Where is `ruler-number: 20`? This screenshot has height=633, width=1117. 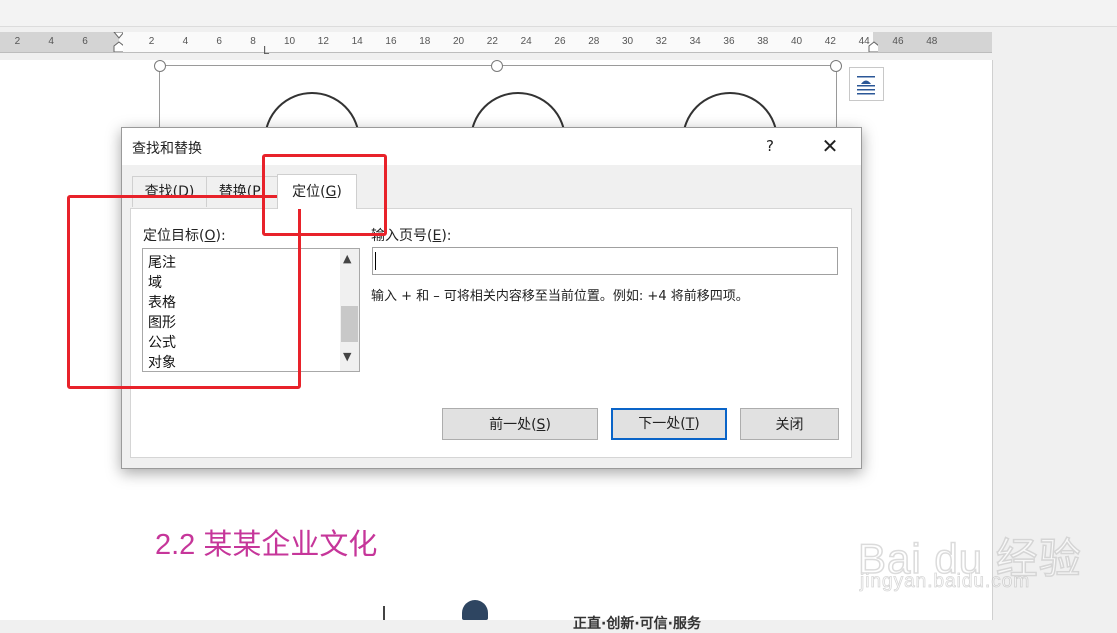 ruler-number: 20 is located at coordinates (459, 41).